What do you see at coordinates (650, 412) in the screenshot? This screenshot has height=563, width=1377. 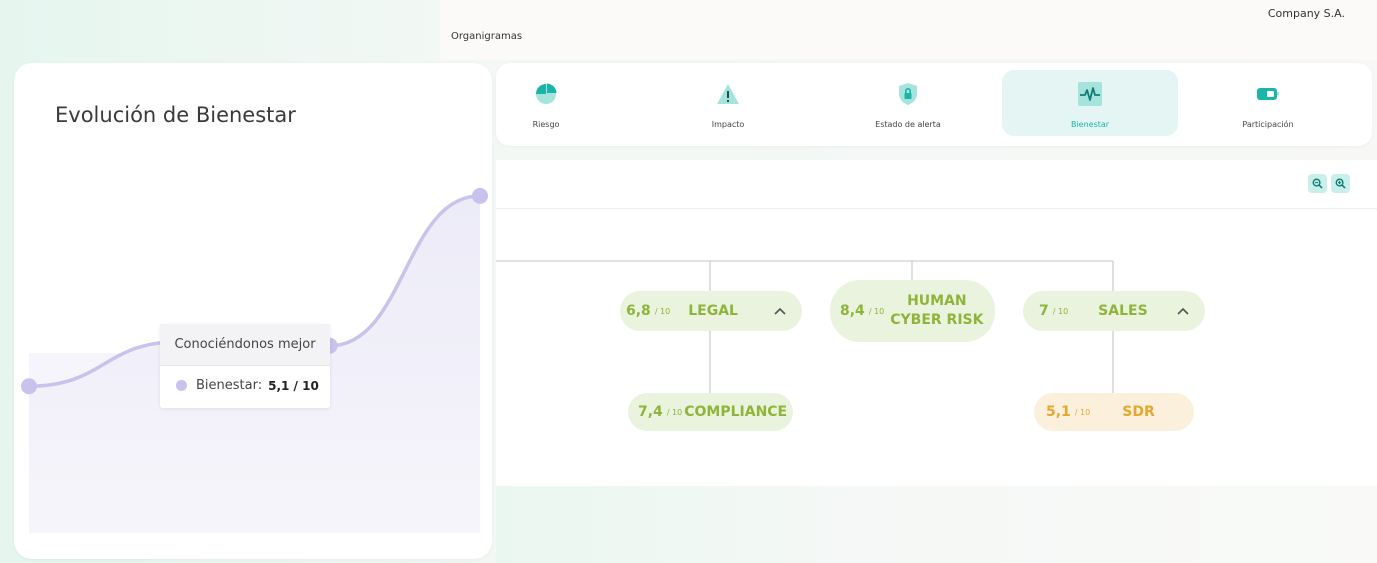 I see `node-score: 7,4` at bounding box center [650, 412].